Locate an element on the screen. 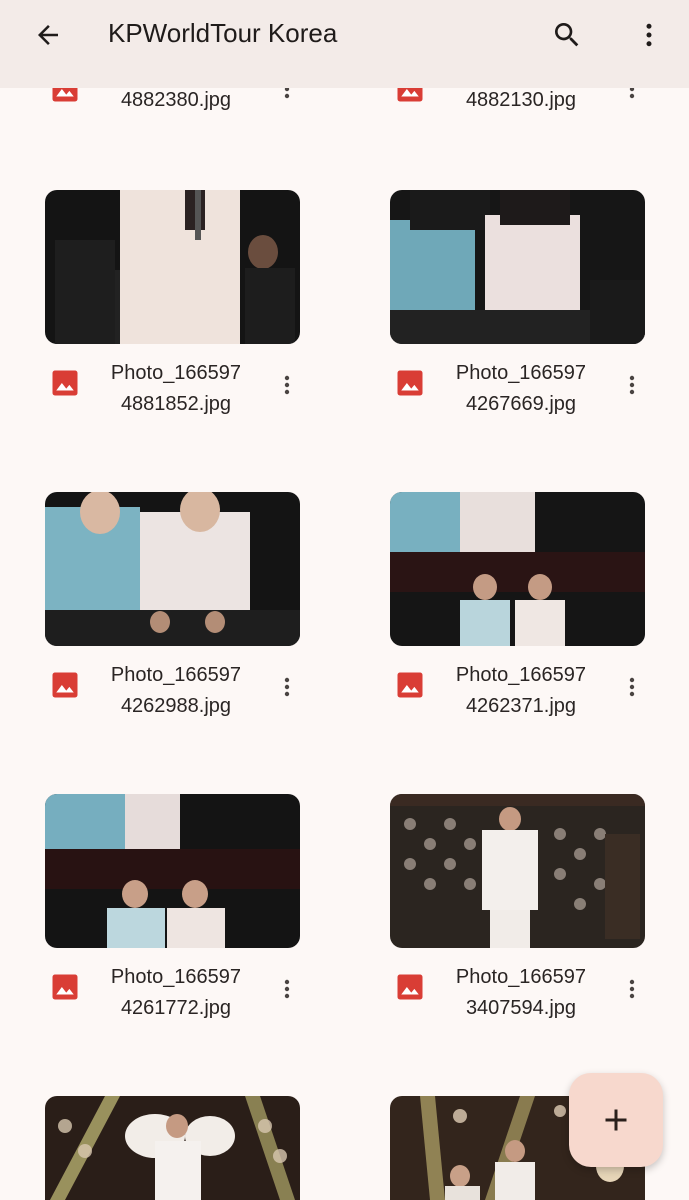 Image resolution: width=689 pixels, height=1200 pixels. page-title: KPWorldTour Korea is located at coordinates (223, 33).